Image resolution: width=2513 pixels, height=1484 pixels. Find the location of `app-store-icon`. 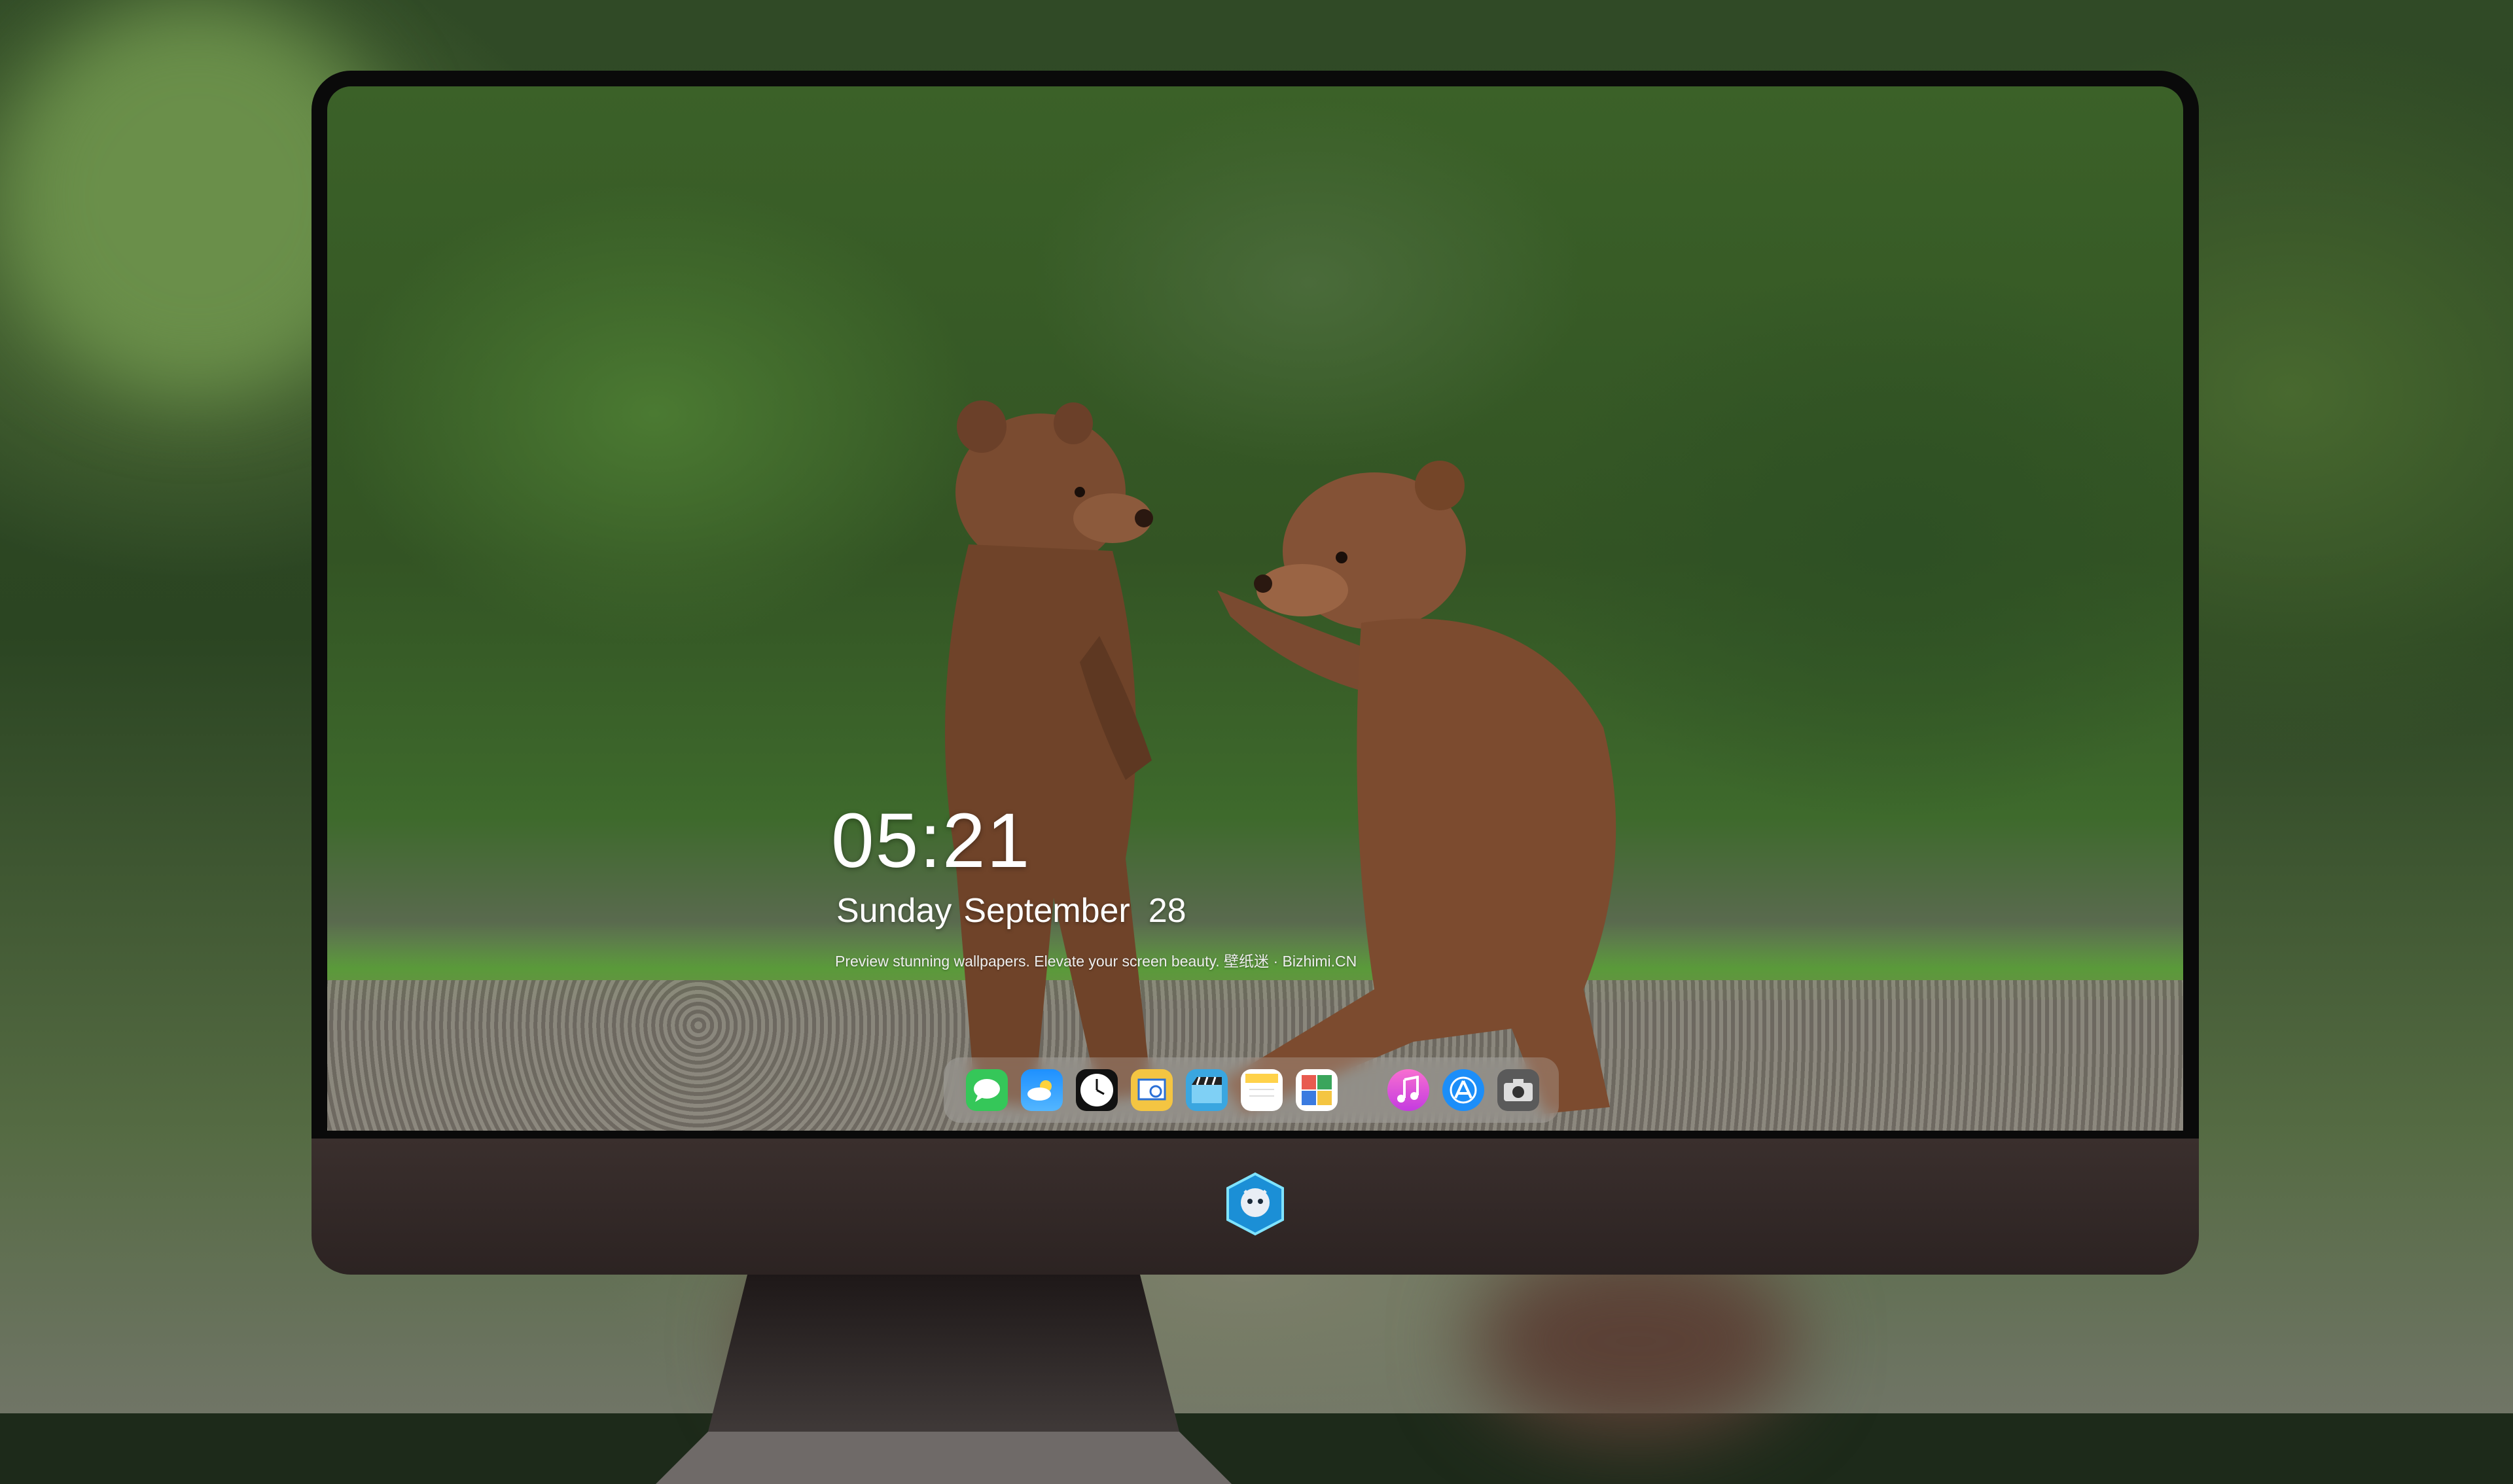

app-store-icon is located at coordinates (1463, 1090).